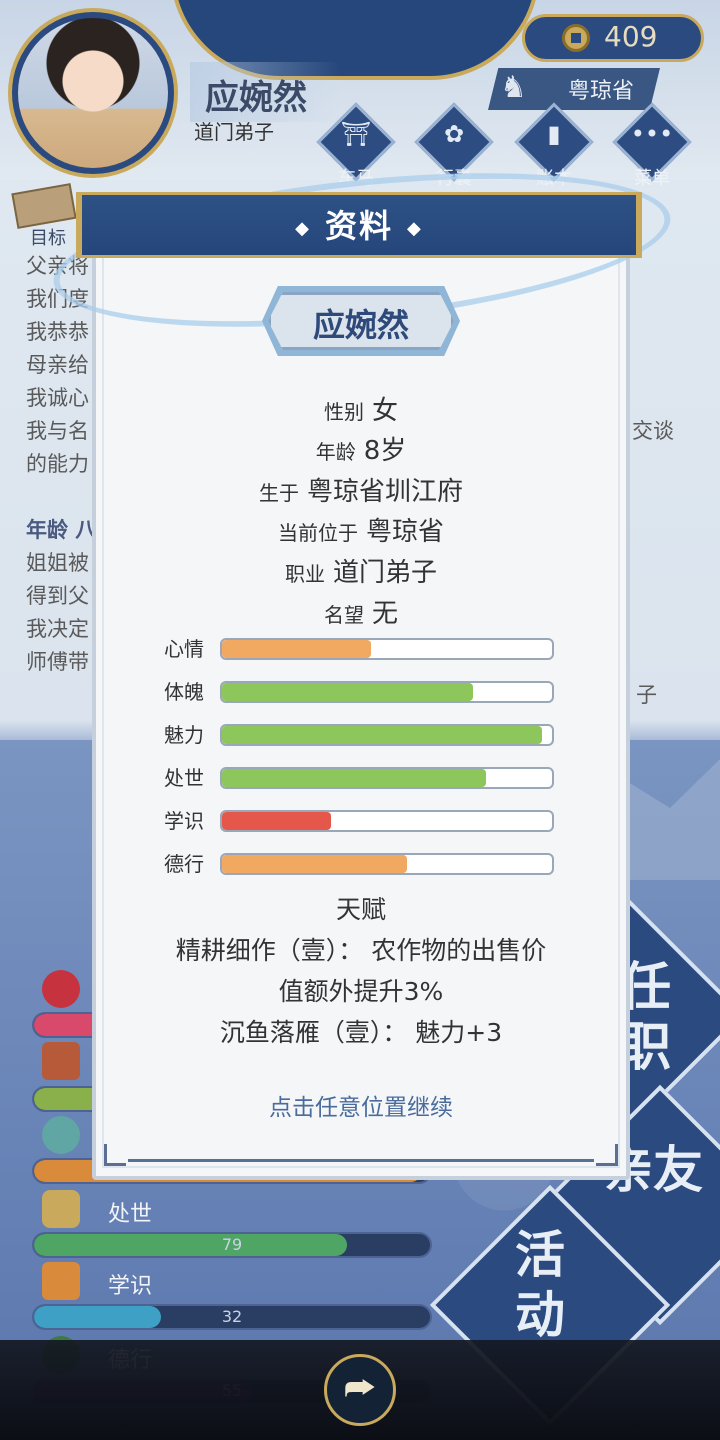 Image resolution: width=720 pixels, height=1440 pixels. Describe the element at coordinates (384, 492) in the screenshot. I see `field-value: 粤琼省圳江府` at that location.